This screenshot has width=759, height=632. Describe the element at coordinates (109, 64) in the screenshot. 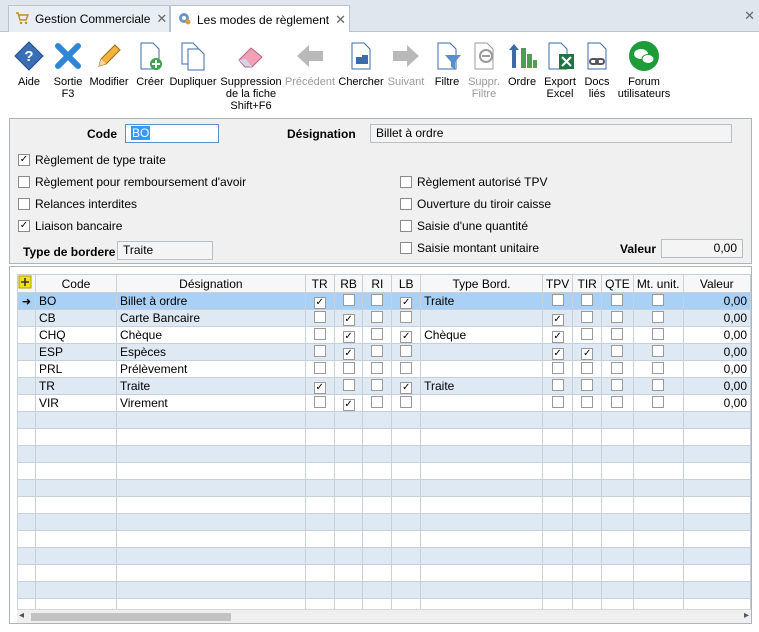

I see `modifier-button: Modifier` at that location.